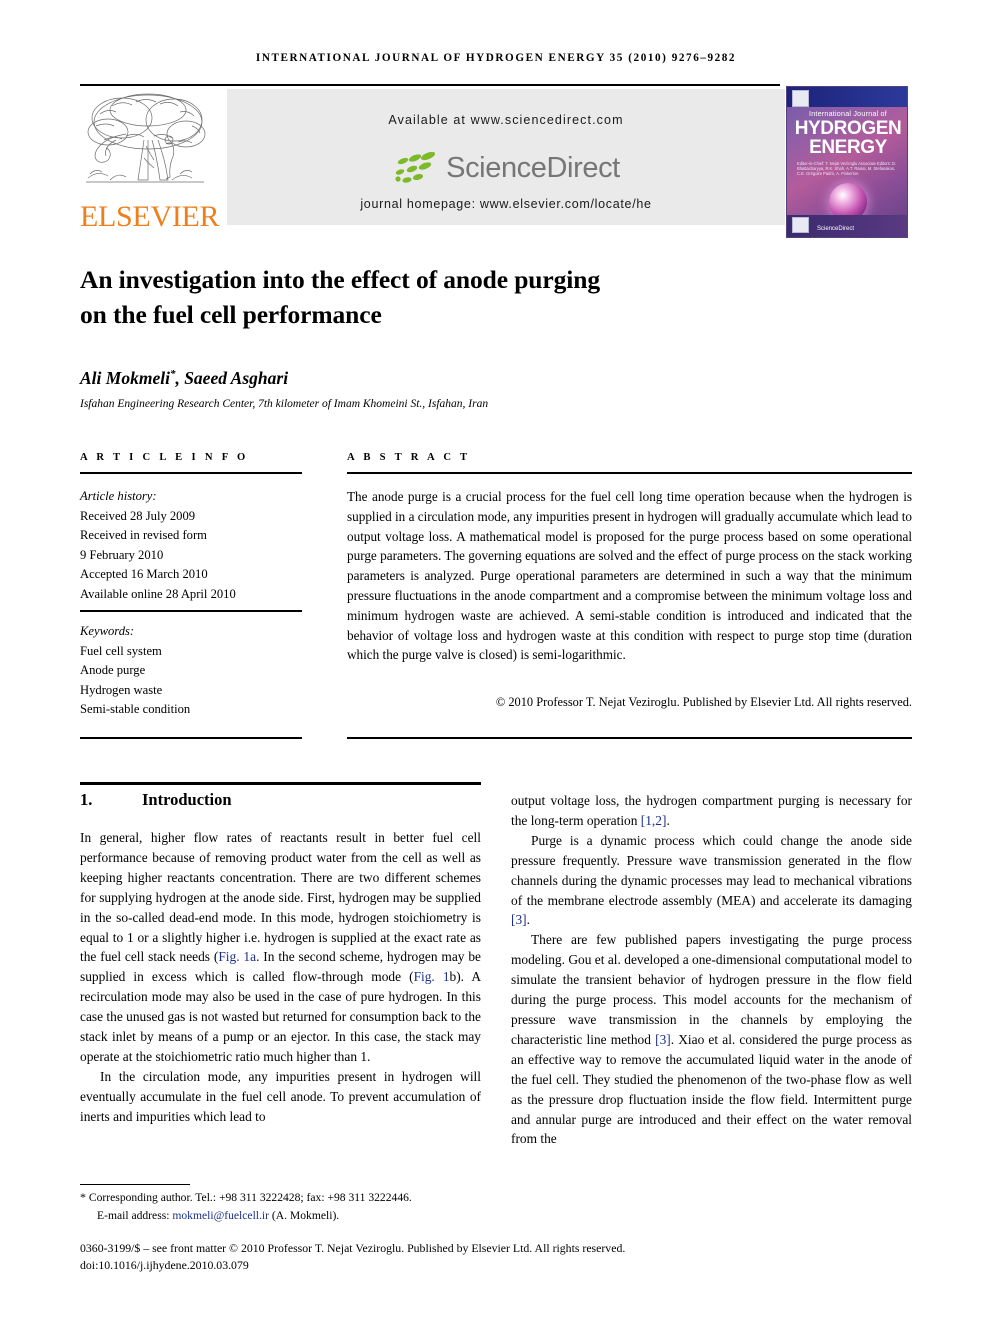  I want to click on section-rule, so click(280, 783).